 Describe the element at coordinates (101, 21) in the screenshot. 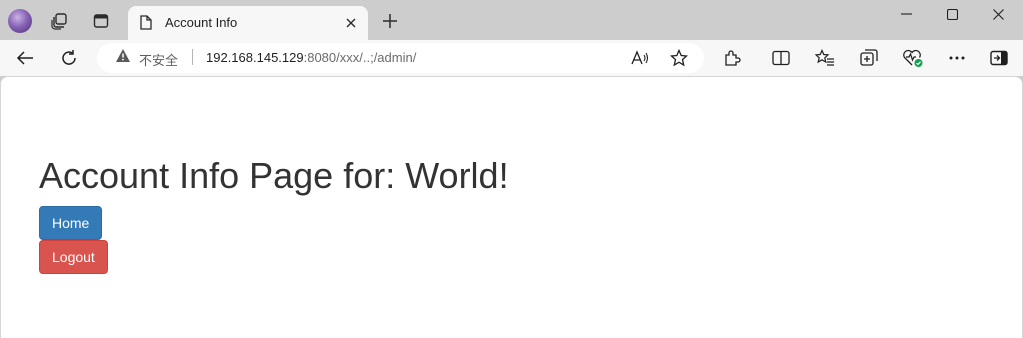

I see `tab-actions-icon` at that location.